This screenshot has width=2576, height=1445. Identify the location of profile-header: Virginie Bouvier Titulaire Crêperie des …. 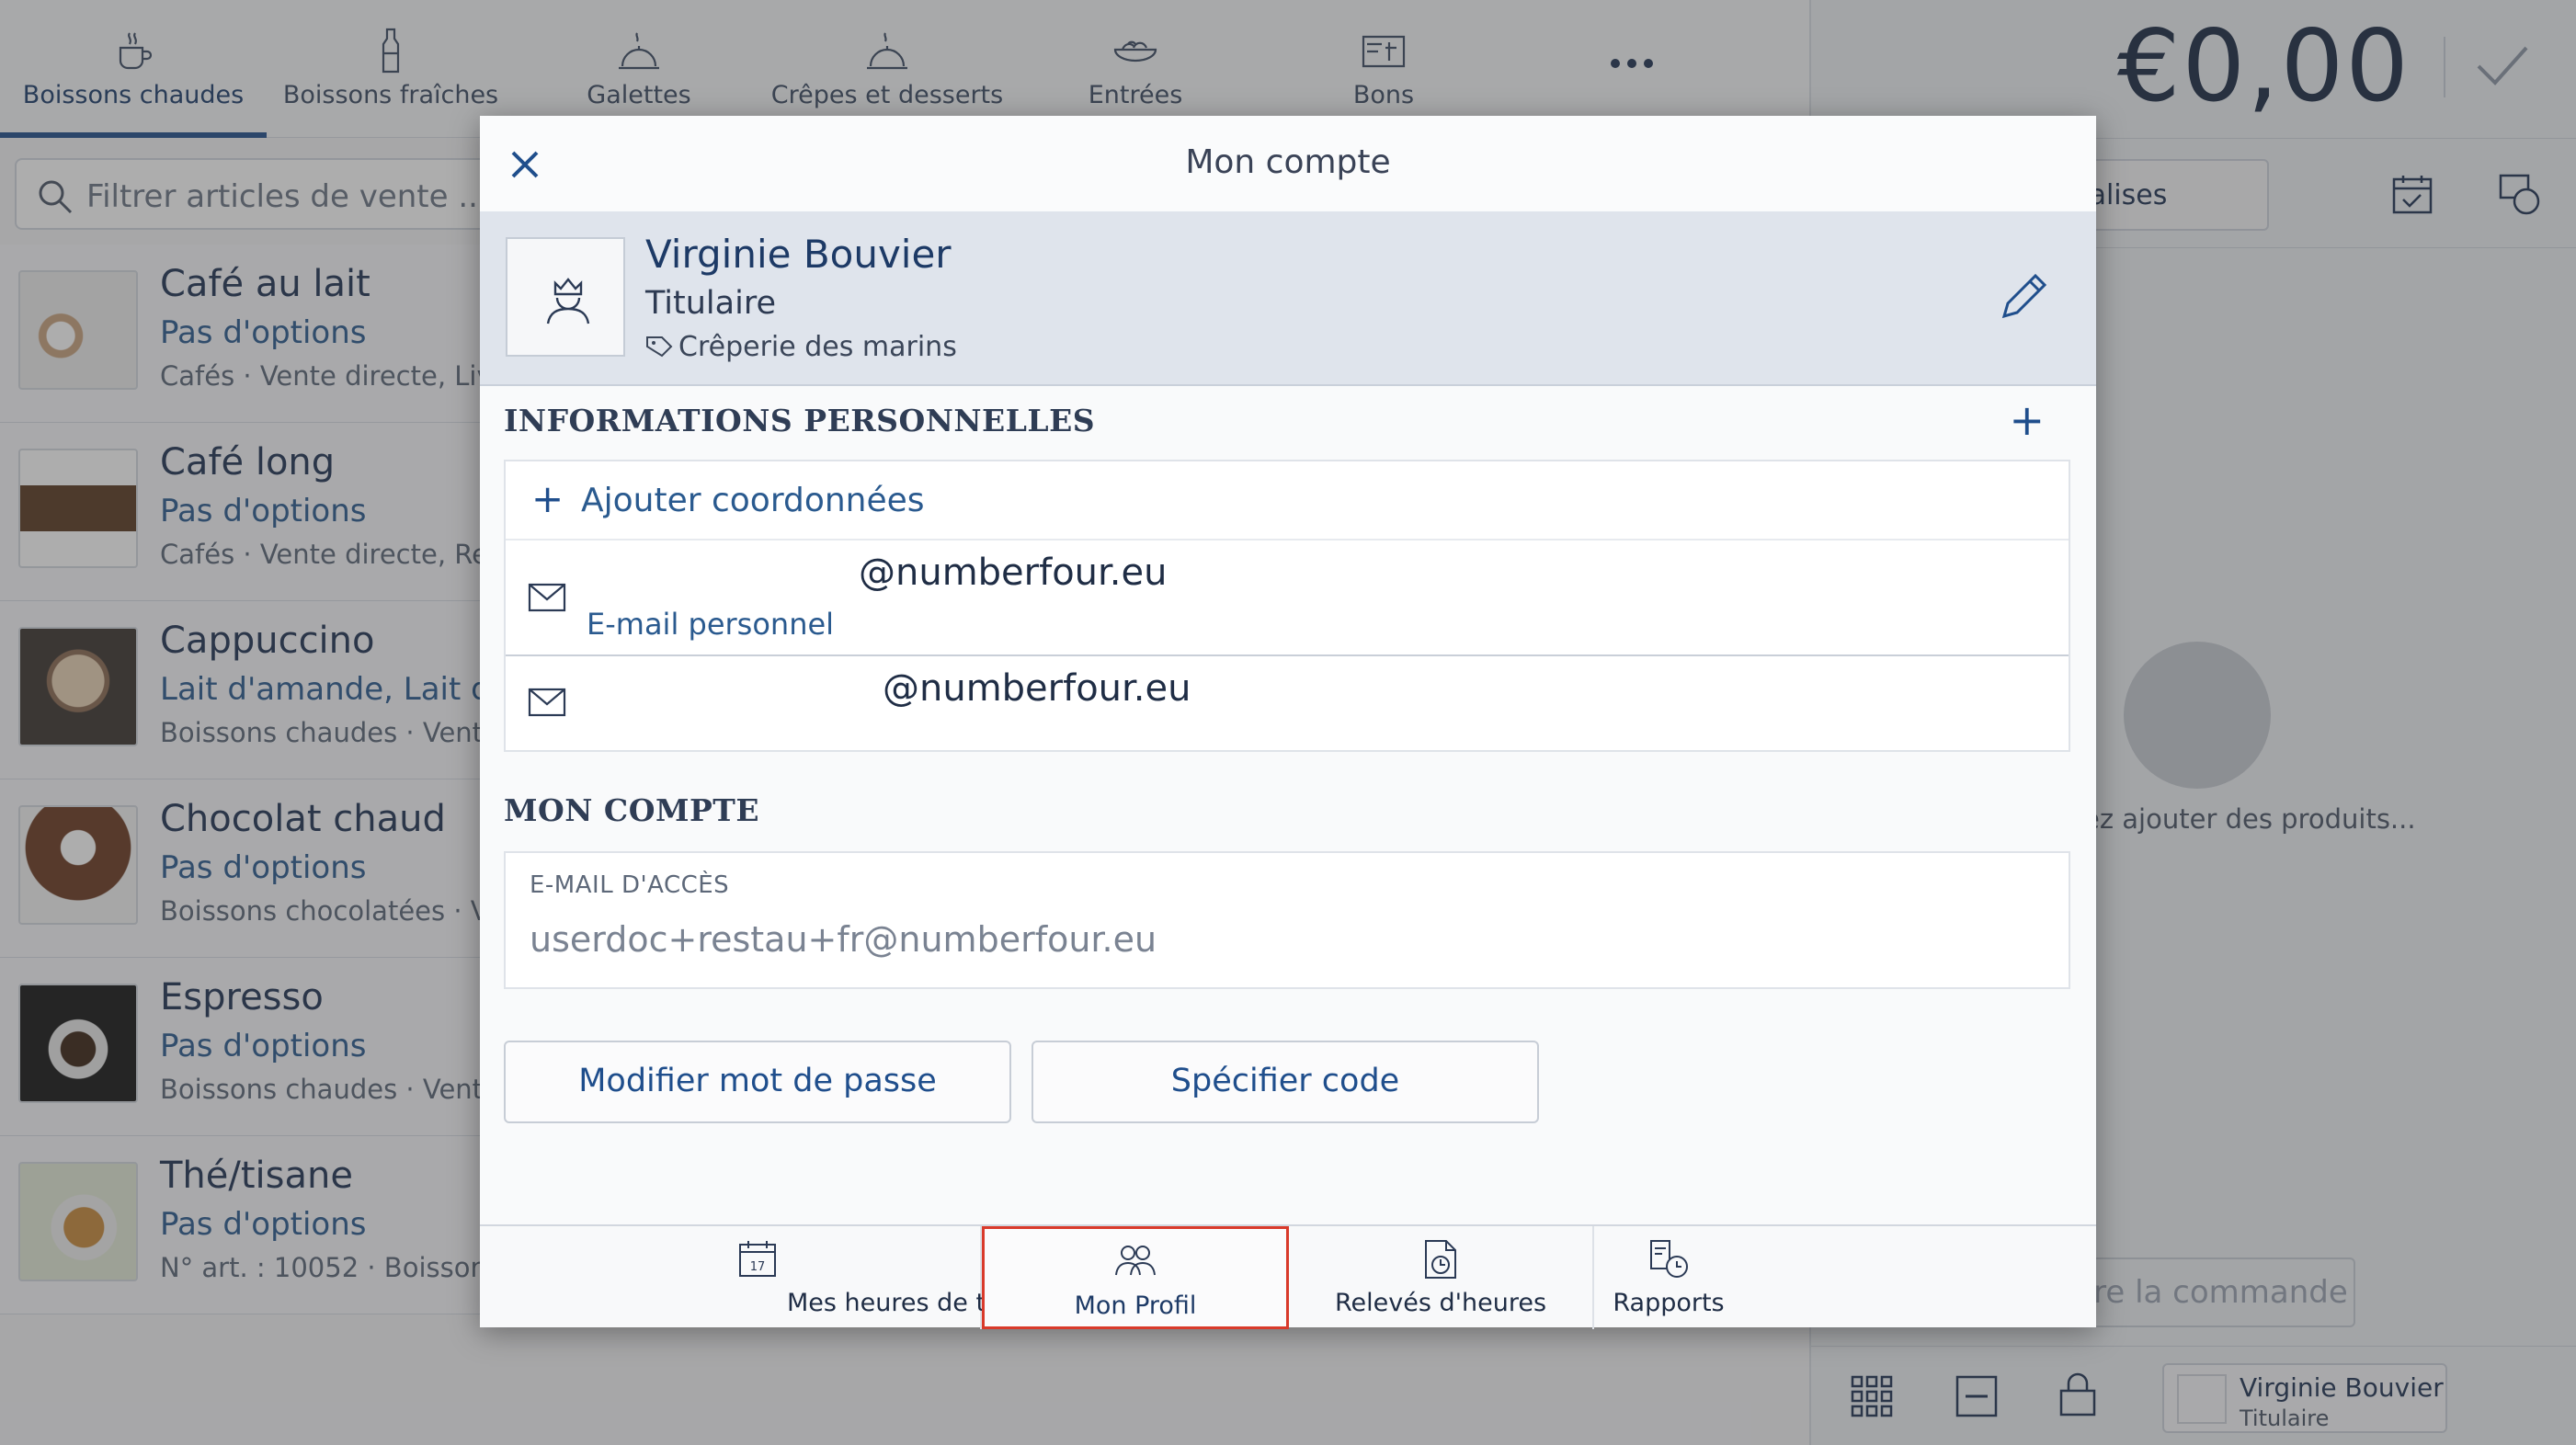
(1288, 299).